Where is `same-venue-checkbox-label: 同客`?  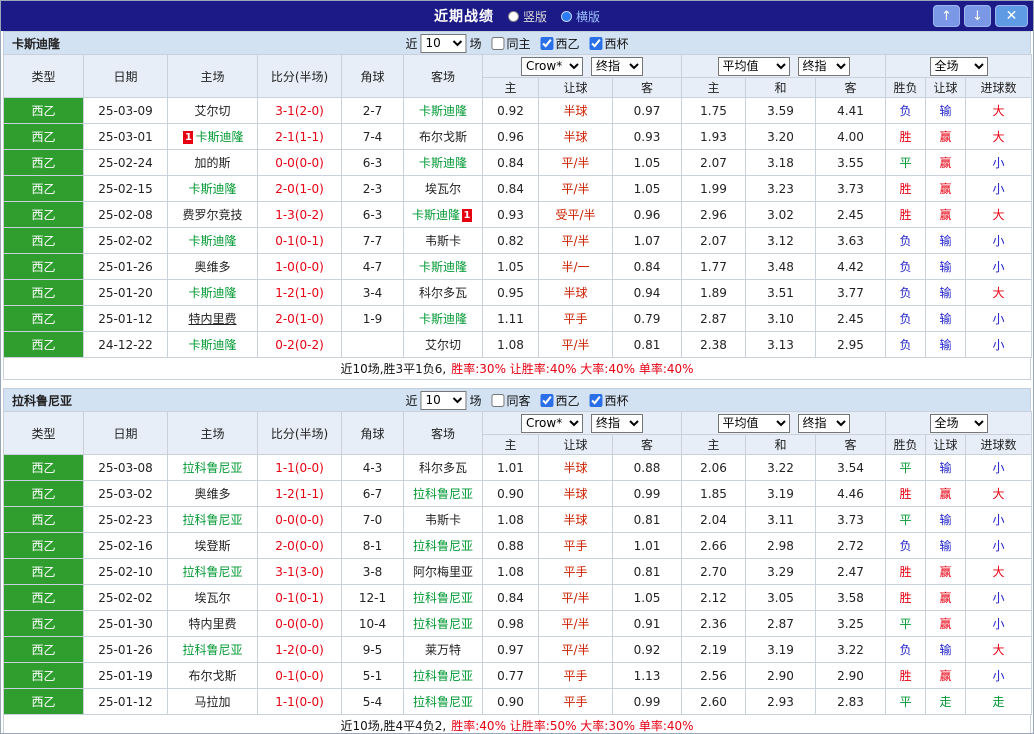
same-venue-checkbox-label: 同客 is located at coordinates (507, 400).